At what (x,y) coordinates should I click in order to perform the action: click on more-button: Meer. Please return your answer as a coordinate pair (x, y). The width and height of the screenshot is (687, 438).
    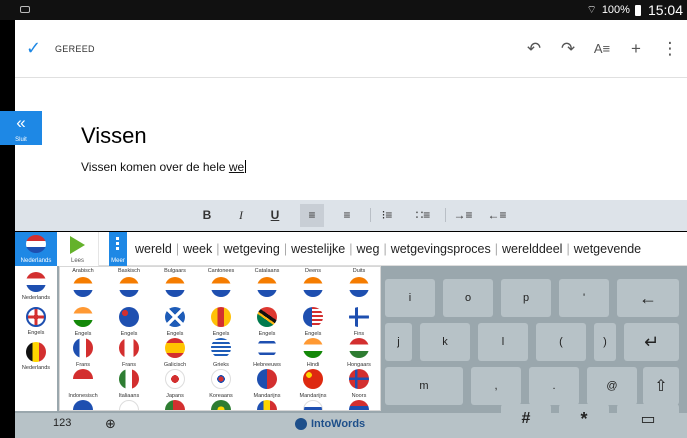
    Looking at the image, I should click on (118, 249).